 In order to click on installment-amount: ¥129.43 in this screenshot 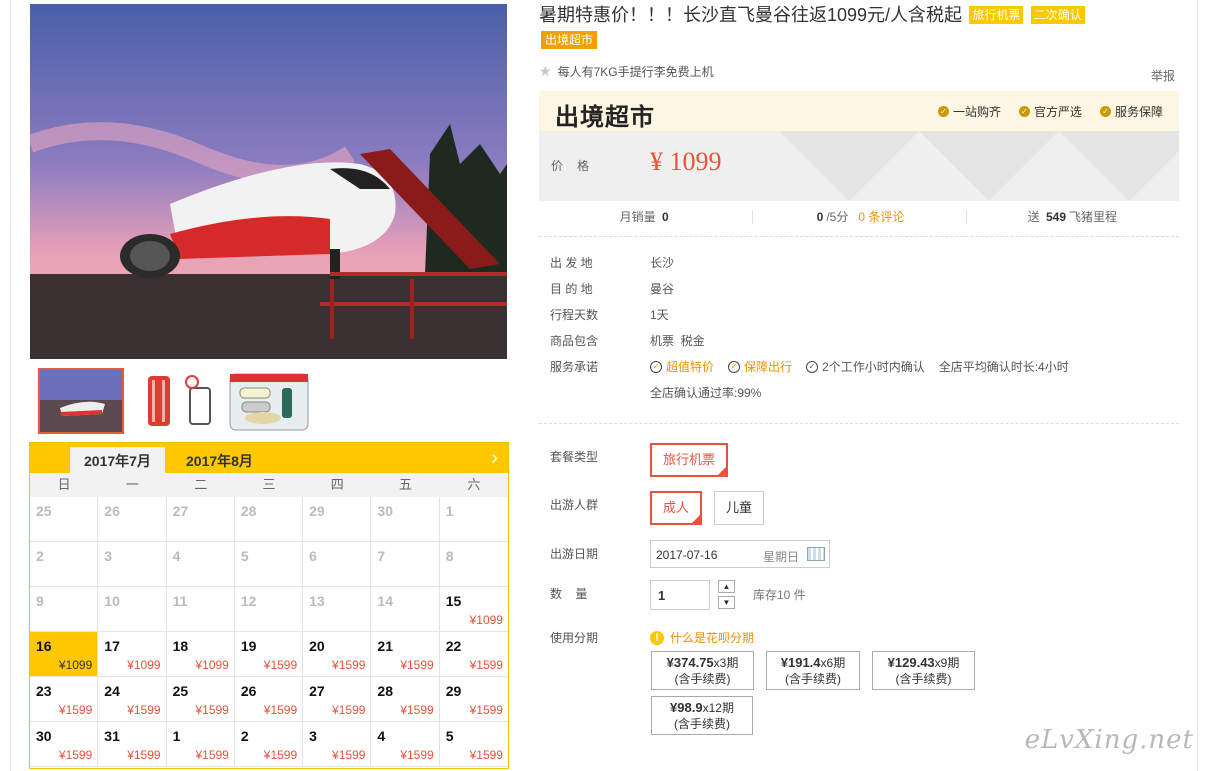, I will do `click(911, 662)`.